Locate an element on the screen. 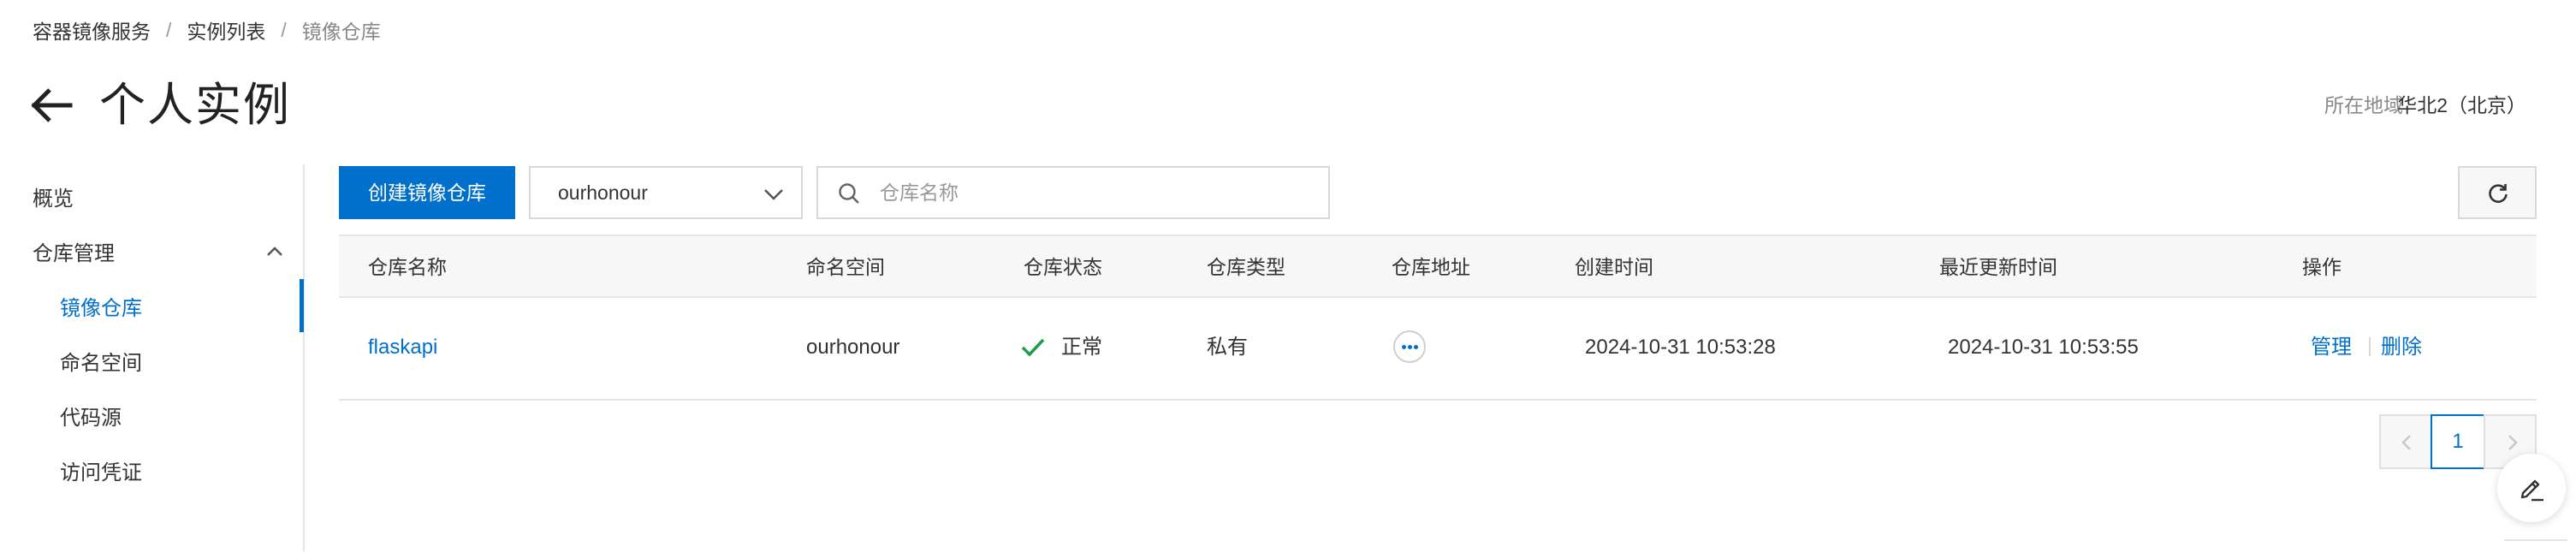 Image resolution: width=2576 pixels, height=553 pixels. prev-page-button is located at coordinates (2405, 441).